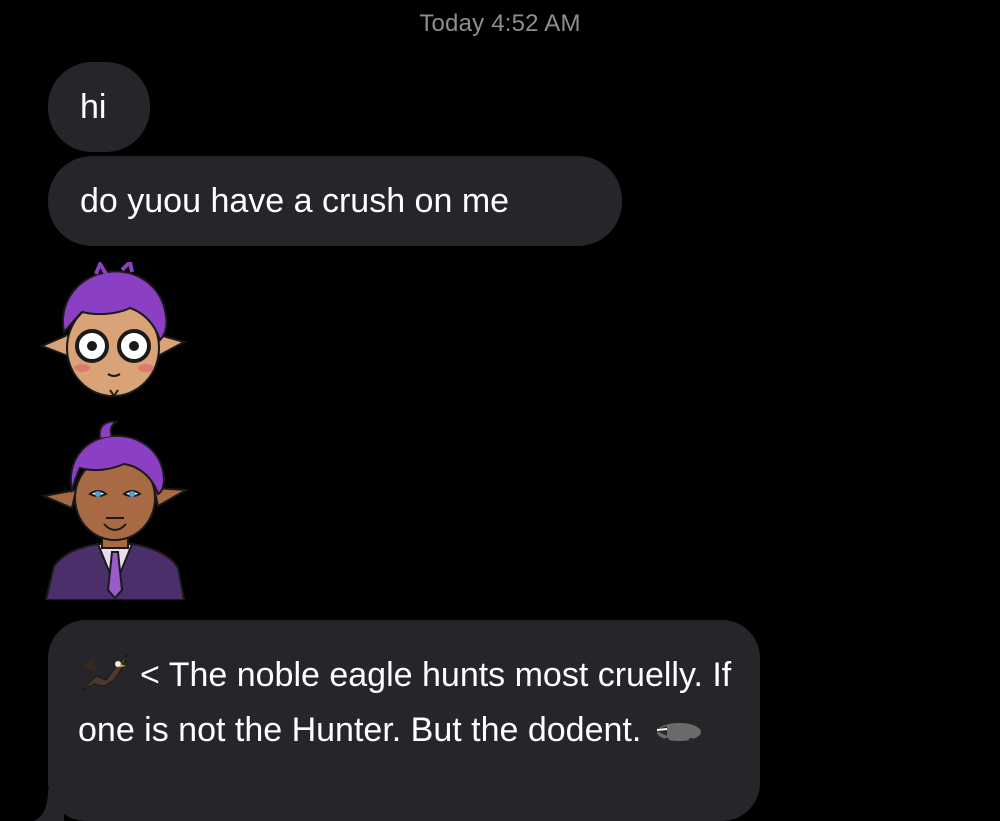  What do you see at coordinates (105, 672) in the screenshot?
I see `eagle-icon` at bounding box center [105, 672].